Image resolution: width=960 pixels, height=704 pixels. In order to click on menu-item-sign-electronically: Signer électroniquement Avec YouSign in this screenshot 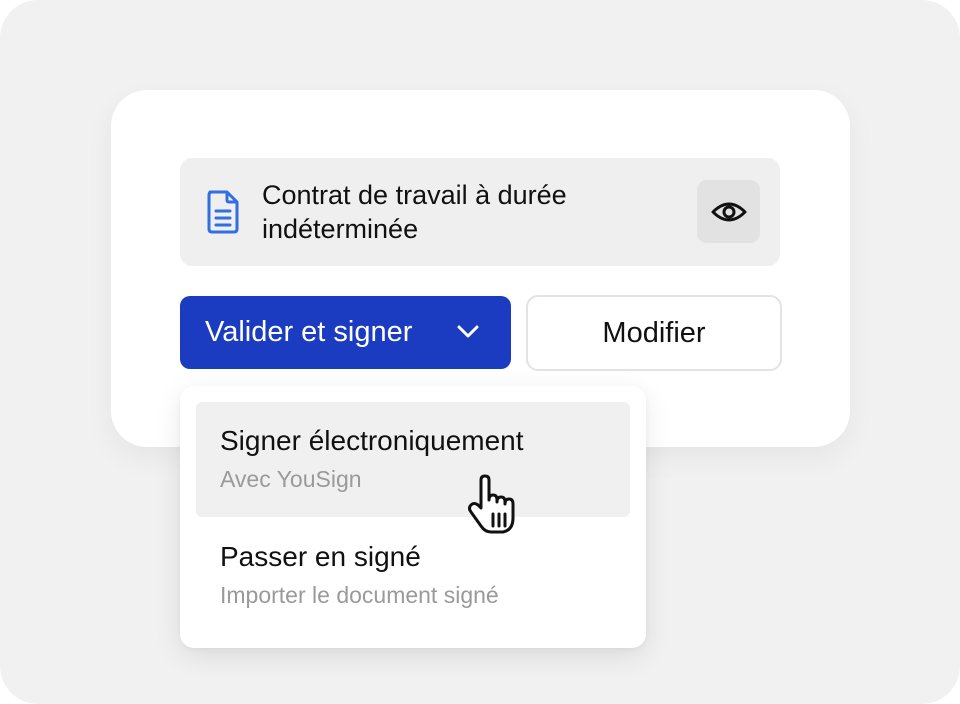, I will do `click(413, 459)`.